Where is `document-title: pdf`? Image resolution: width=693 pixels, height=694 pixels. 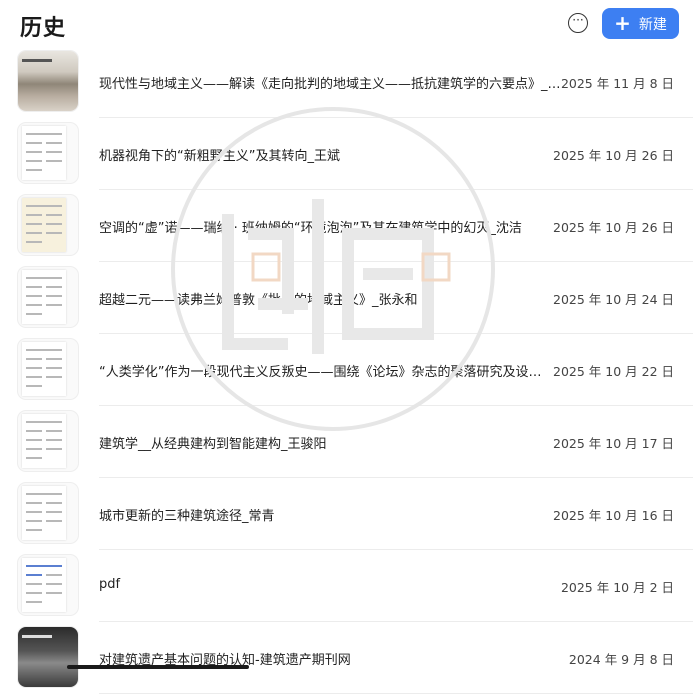 document-title: pdf is located at coordinates (110, 584).